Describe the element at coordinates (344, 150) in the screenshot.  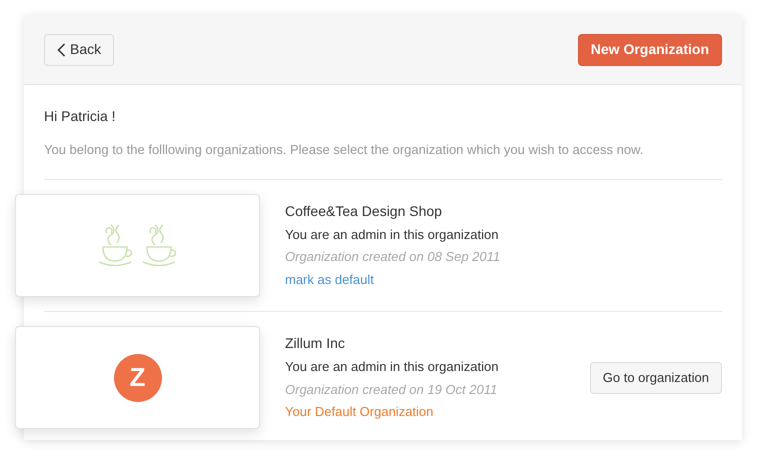
I see `intro-text: You belong to the folllowing organizations. Please select the organization which you wish to access now.` at that location.